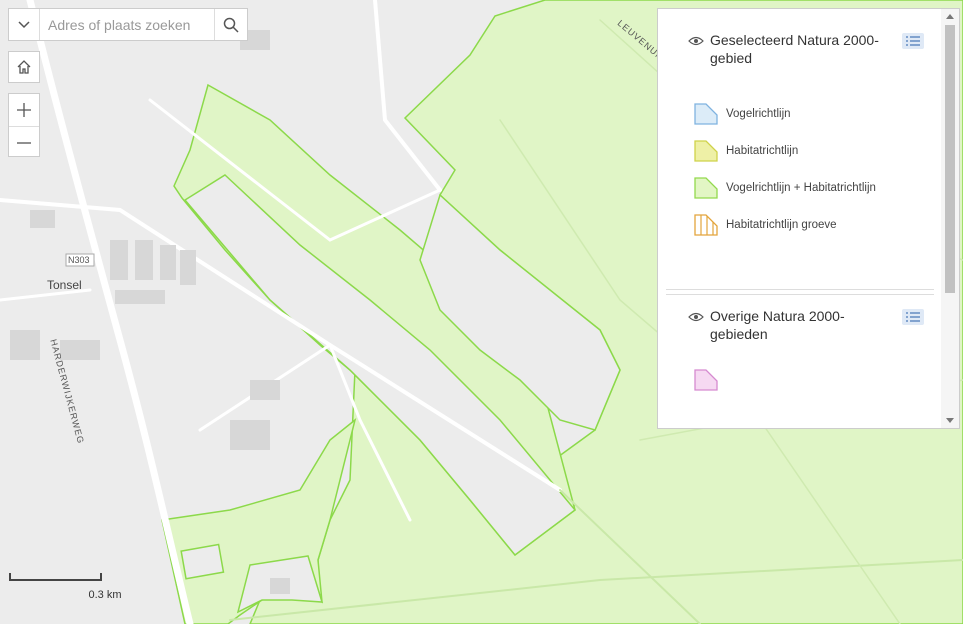 Image resolution: width=963 pixels, height=624 pixels. I want to click on search-widget, so click(128, 24).